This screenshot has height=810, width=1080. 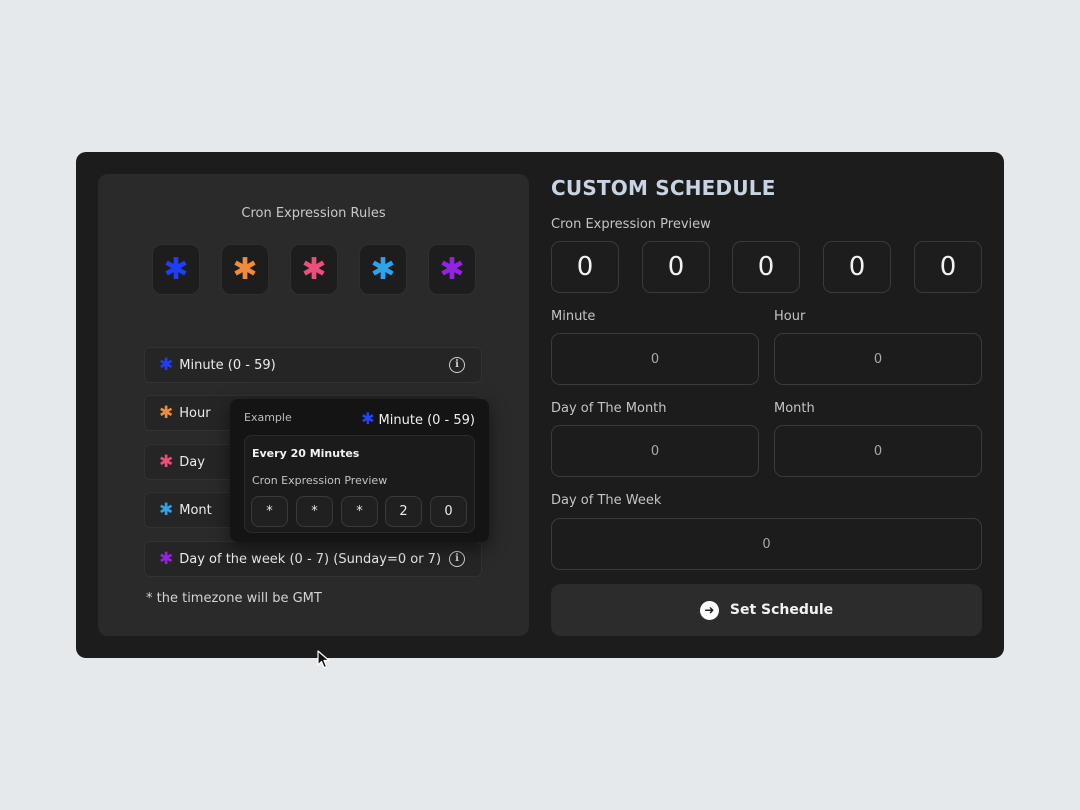 I want to click on day-of-month-field, so click(x=655, y=451).